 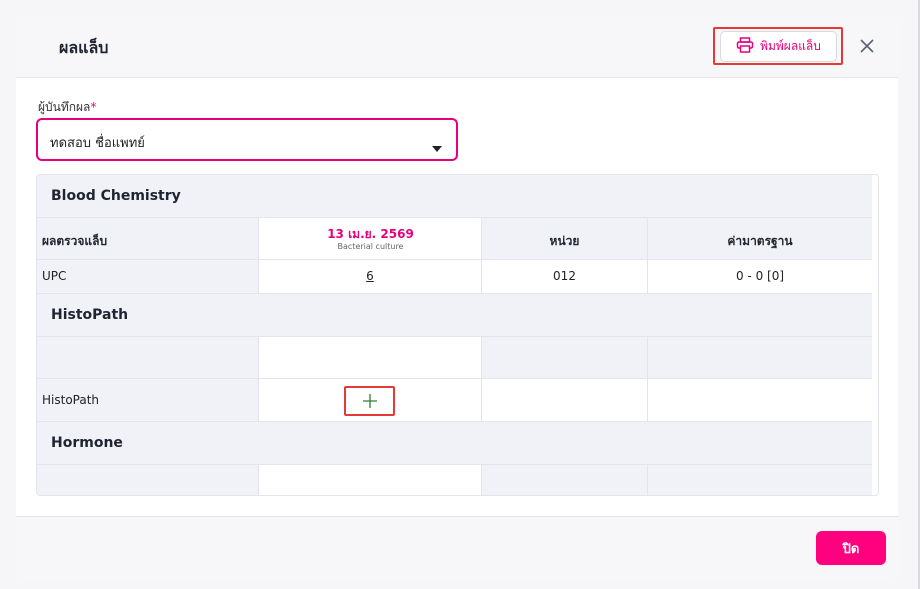 I want to click on plus-icon, so click(x=369, y=401).